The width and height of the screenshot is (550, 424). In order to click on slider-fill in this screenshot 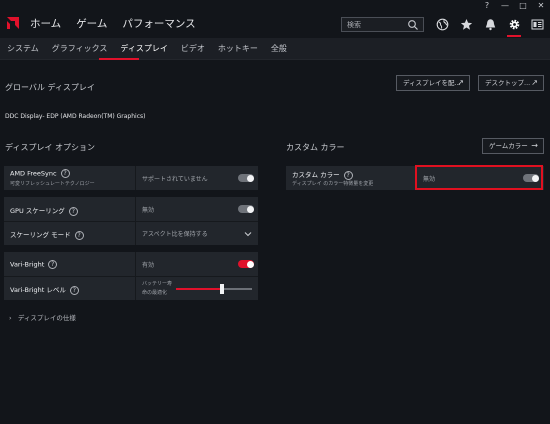, I will do `click(199, 289)`.